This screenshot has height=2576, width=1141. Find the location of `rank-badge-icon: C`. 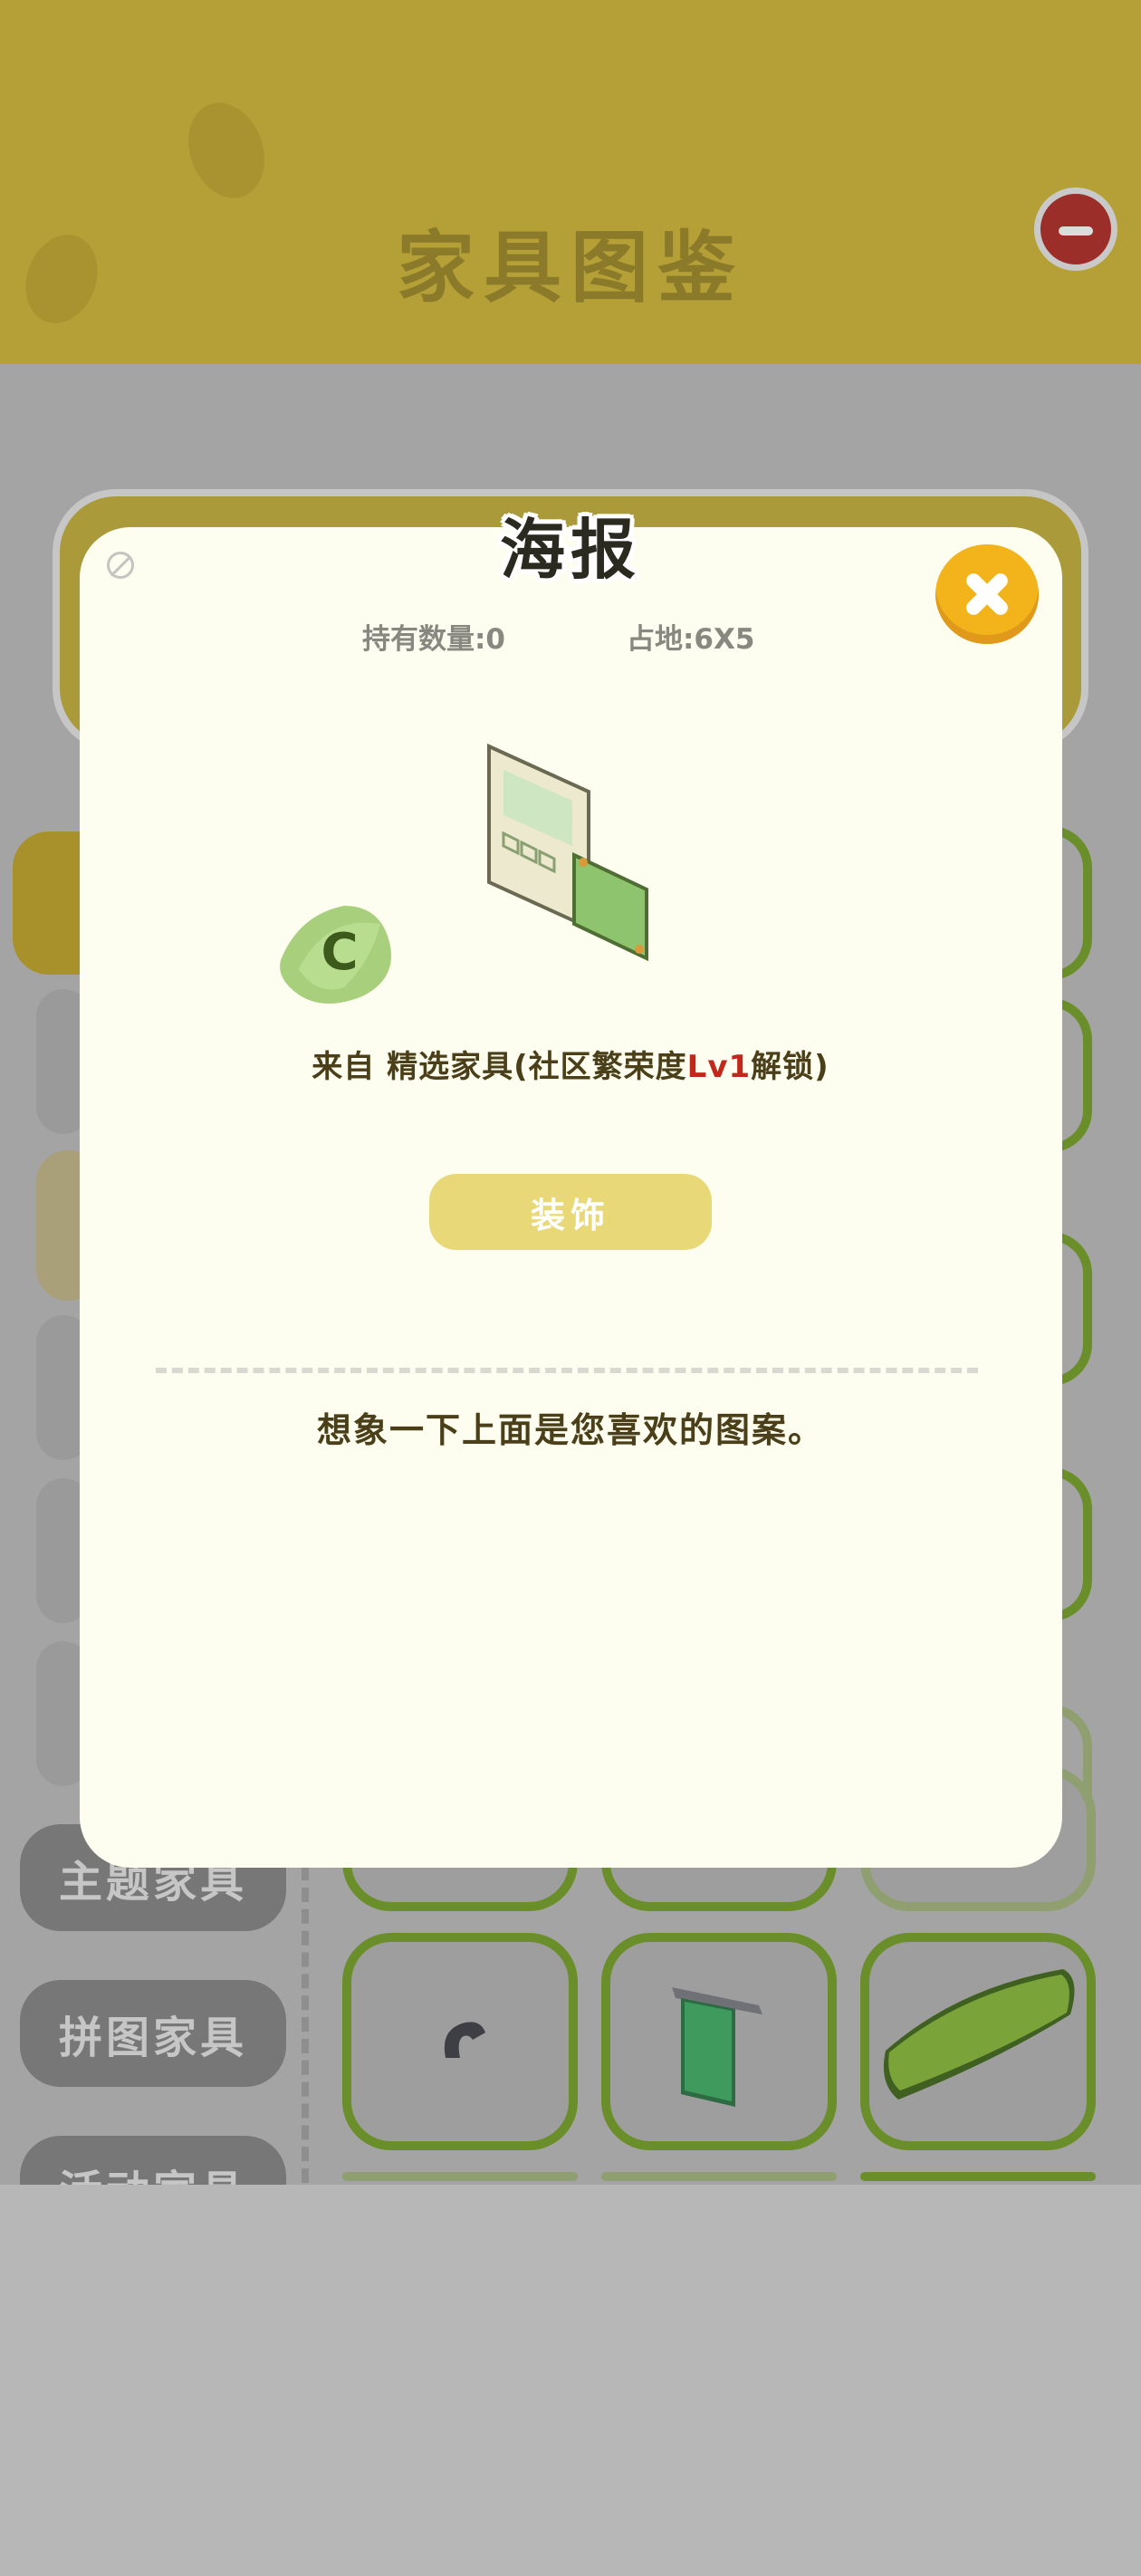

rank-badge-icon: C is located at coordinates (335, 955).